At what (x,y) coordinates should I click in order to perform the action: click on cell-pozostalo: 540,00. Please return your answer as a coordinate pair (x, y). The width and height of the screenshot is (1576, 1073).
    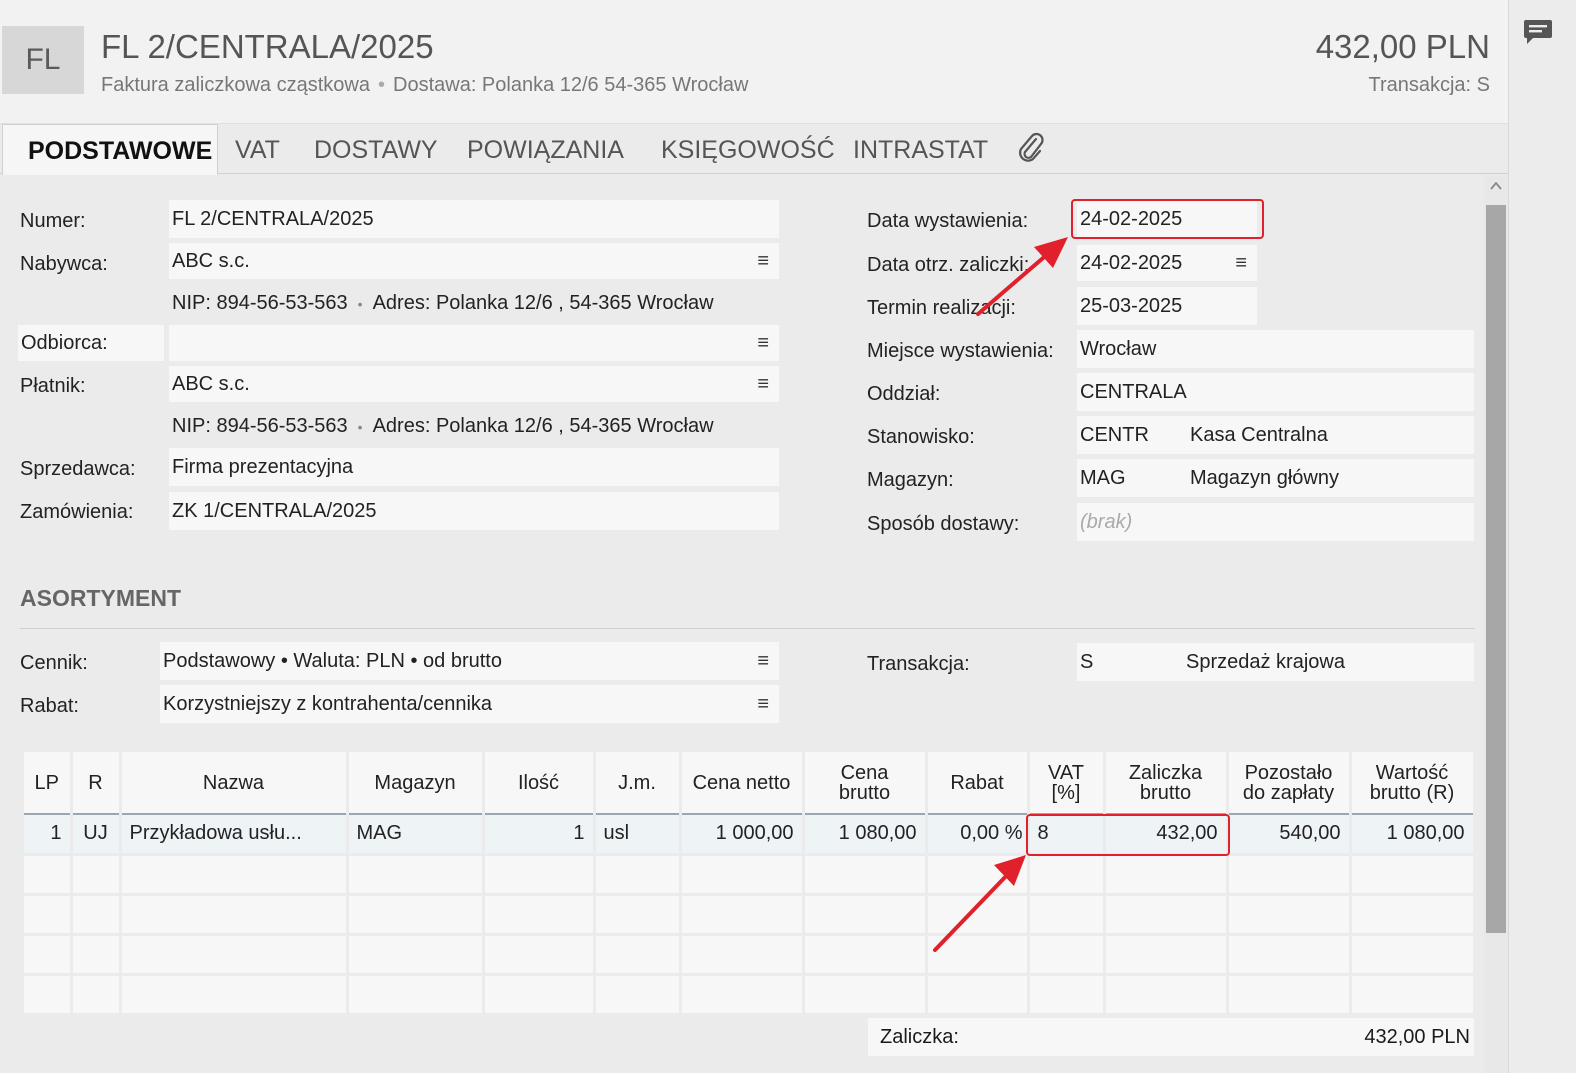
    Looking at the image, I should click on (1289, 834).